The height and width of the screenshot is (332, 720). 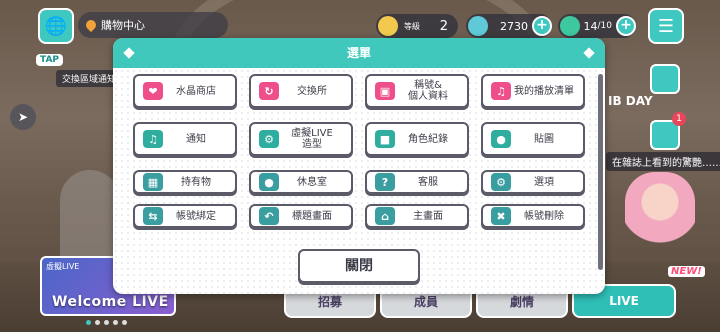 I want to click on profile-card-icon: ▣, so click(x=385, y=91).